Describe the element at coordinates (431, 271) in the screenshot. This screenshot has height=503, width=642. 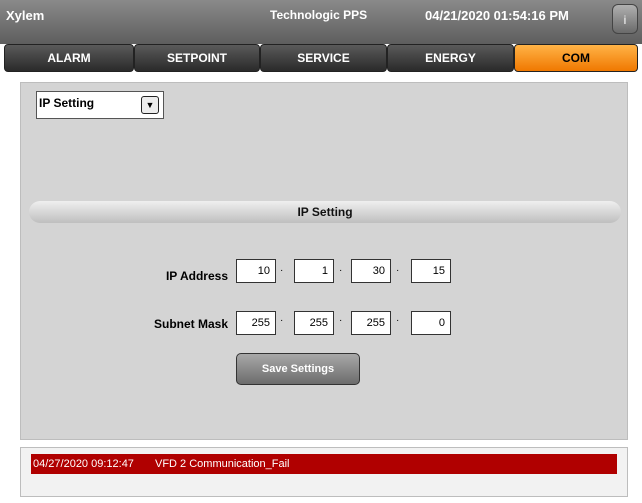
I see `ip-octet-4: 15` at that location.